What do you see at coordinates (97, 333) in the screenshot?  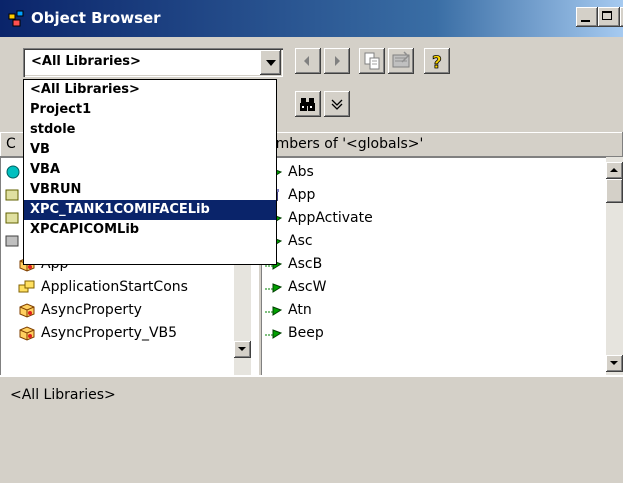 I see `list-item: AsyncProperty_VB5` at bounding box center [97, 333].